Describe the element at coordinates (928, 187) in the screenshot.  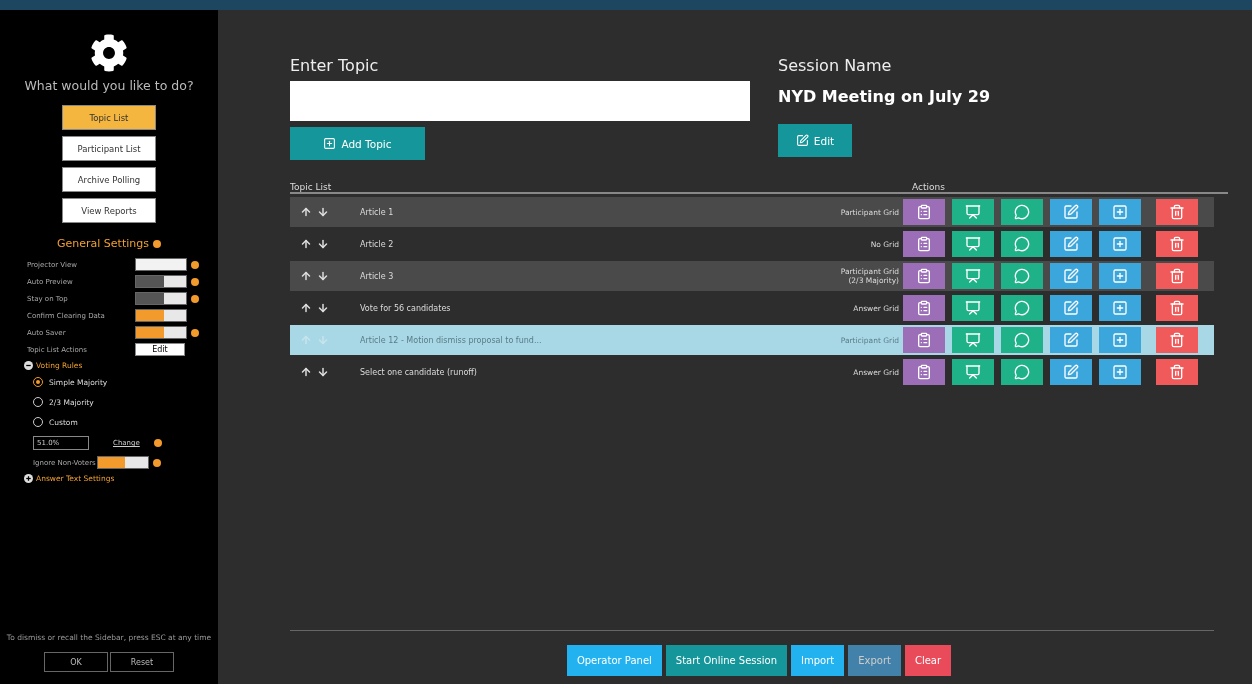
I see `column-header: Actions` at that location.